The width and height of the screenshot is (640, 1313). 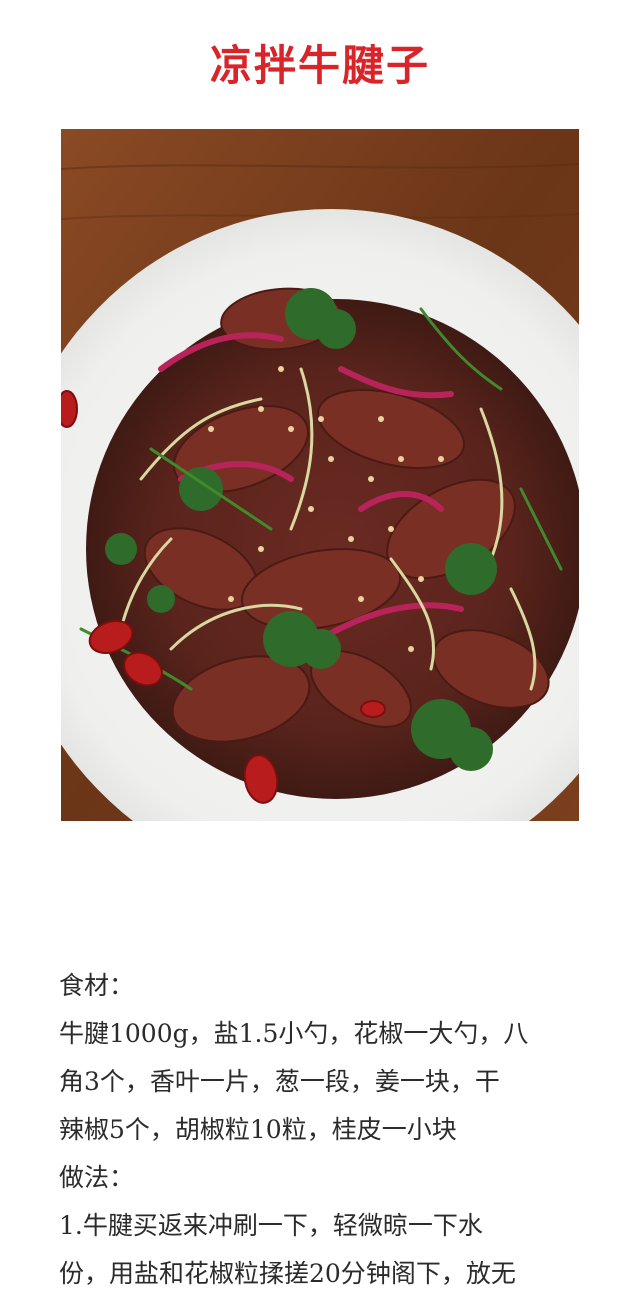 I want to click on ingredients-heading: 食材：, so click(x=97, y=985).